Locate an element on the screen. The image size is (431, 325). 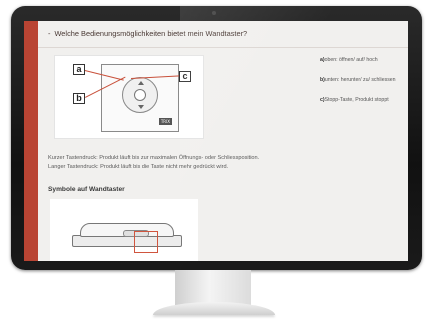
legend-item-c: c)Stopp-Taste, Produkt stoppt is located at coordinates (363, 100).